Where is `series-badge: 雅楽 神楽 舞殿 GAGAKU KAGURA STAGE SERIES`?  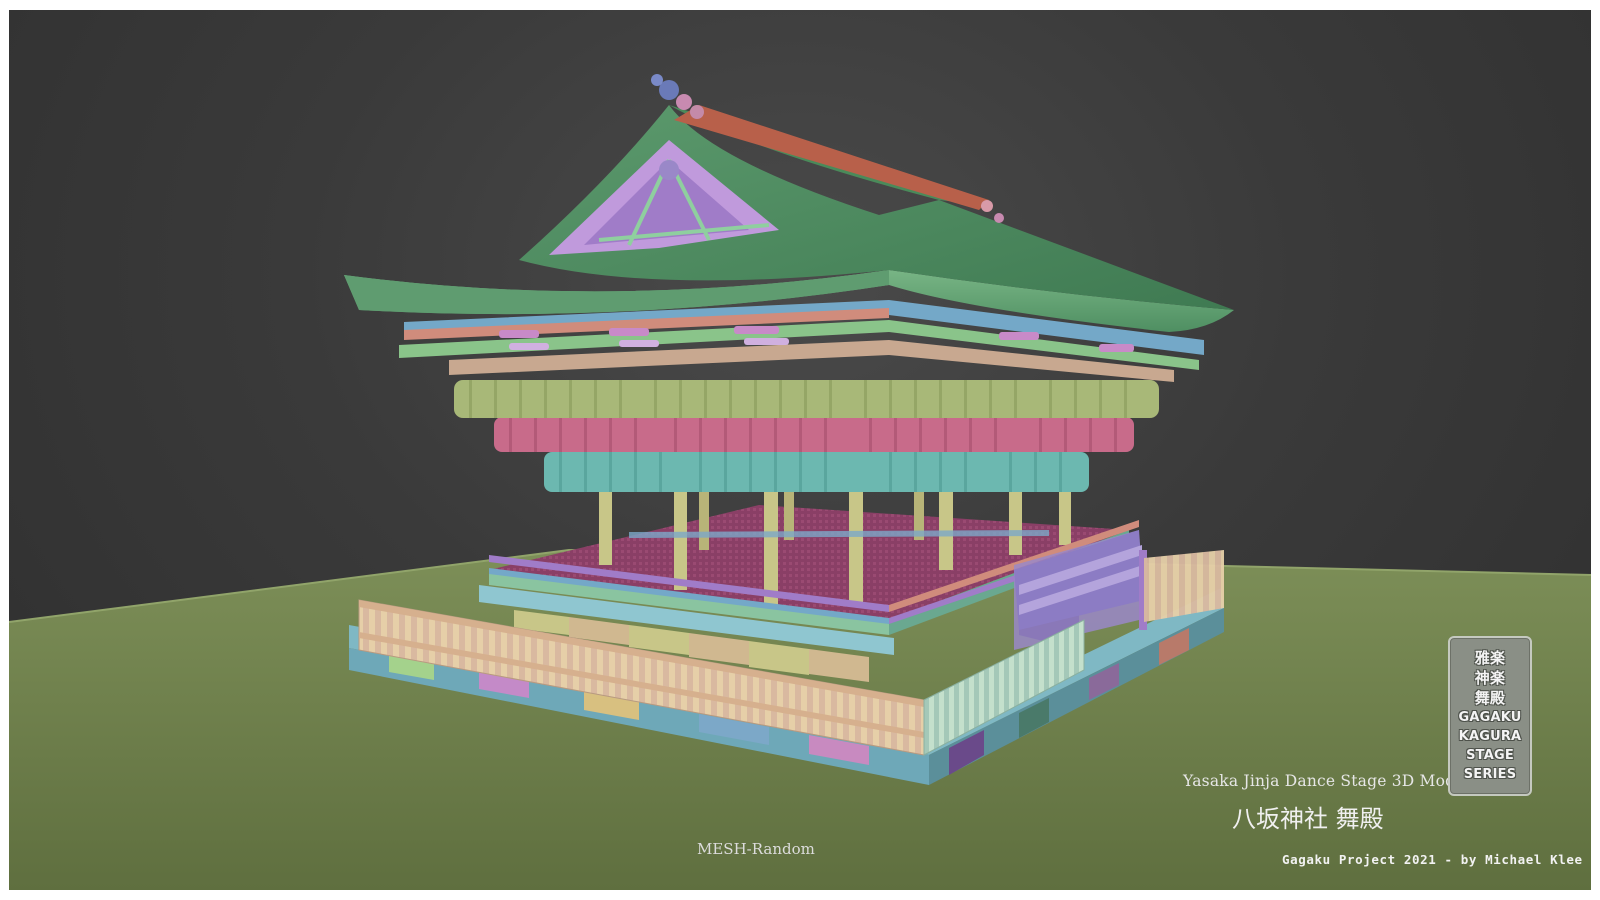
series-badge: 雅楽 神楽 舞殿 GAGAKU KAGURA STAGE SERIES is located at coordinates (1490, 716).